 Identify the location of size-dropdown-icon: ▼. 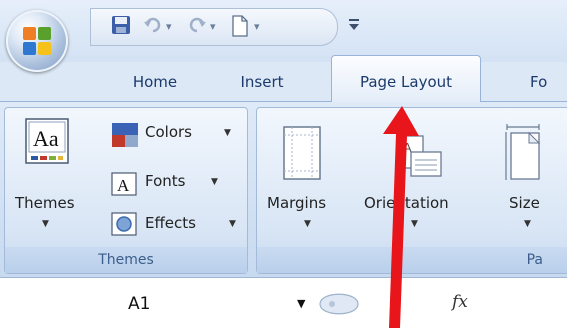
(527, 224).